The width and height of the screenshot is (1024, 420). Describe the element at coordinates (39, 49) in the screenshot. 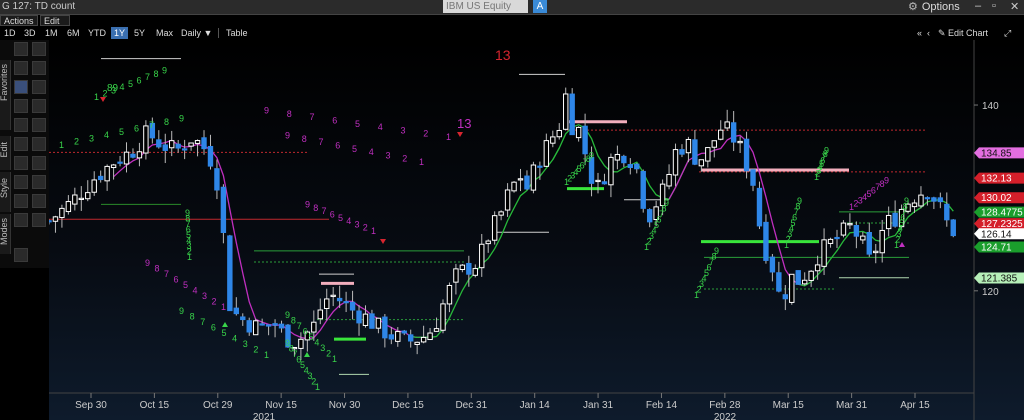

I see `pencil-icon` at that location.